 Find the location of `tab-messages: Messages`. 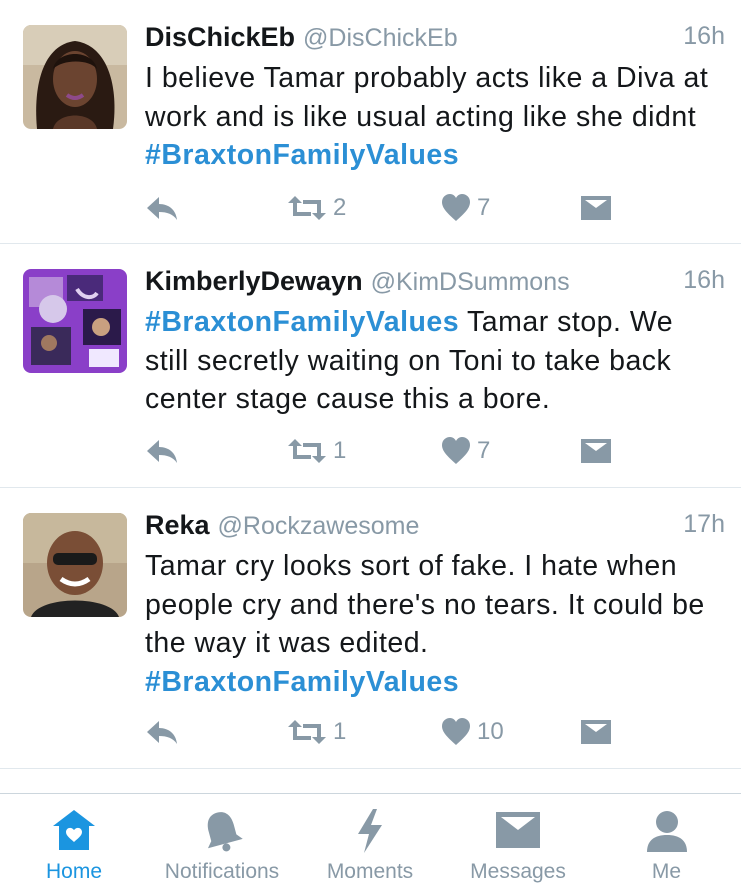

tab-messages: Messages is located at coordinates (518, 843).